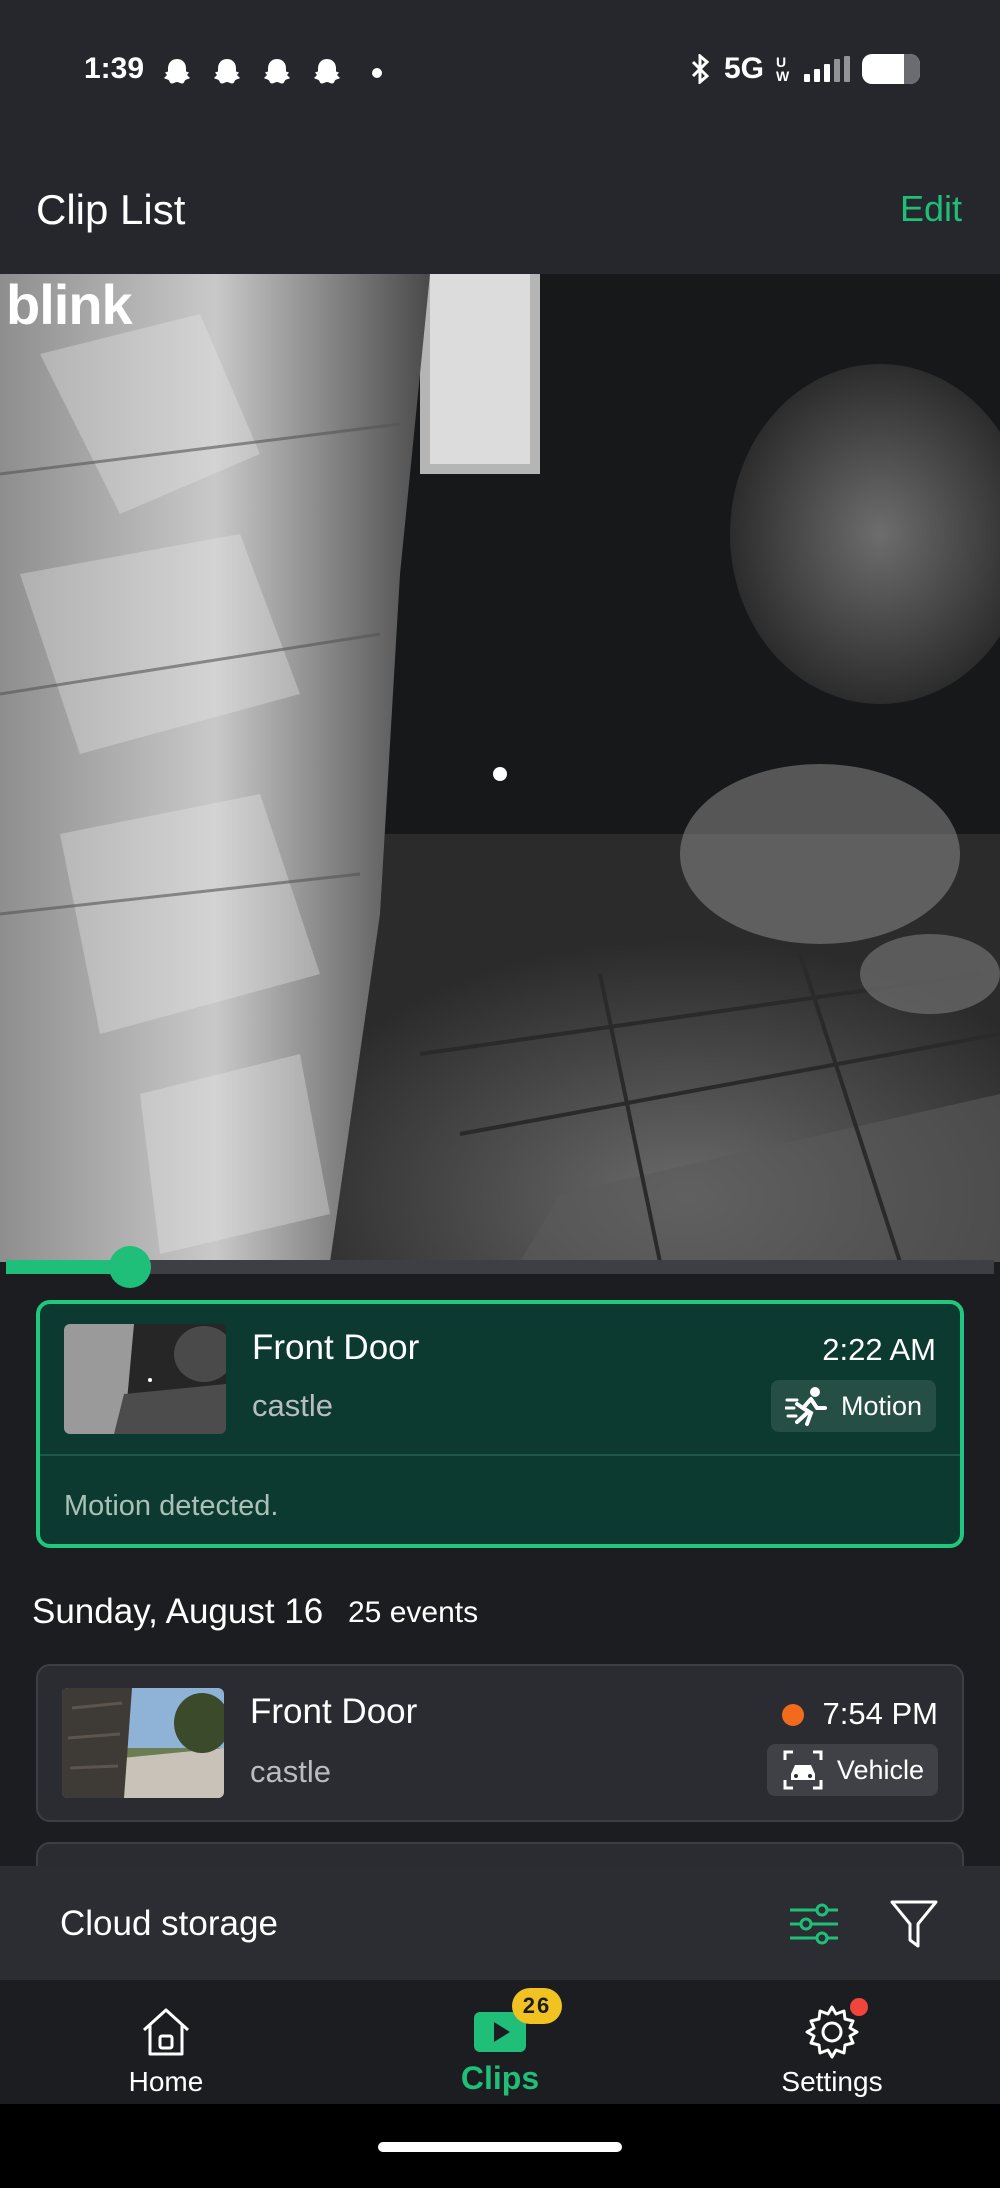 This screenshot has height=2188, width=1000. Describe the element at coordinates (413, 1612) in the screenshot. I see `date-group-count: 25 events` at that location.